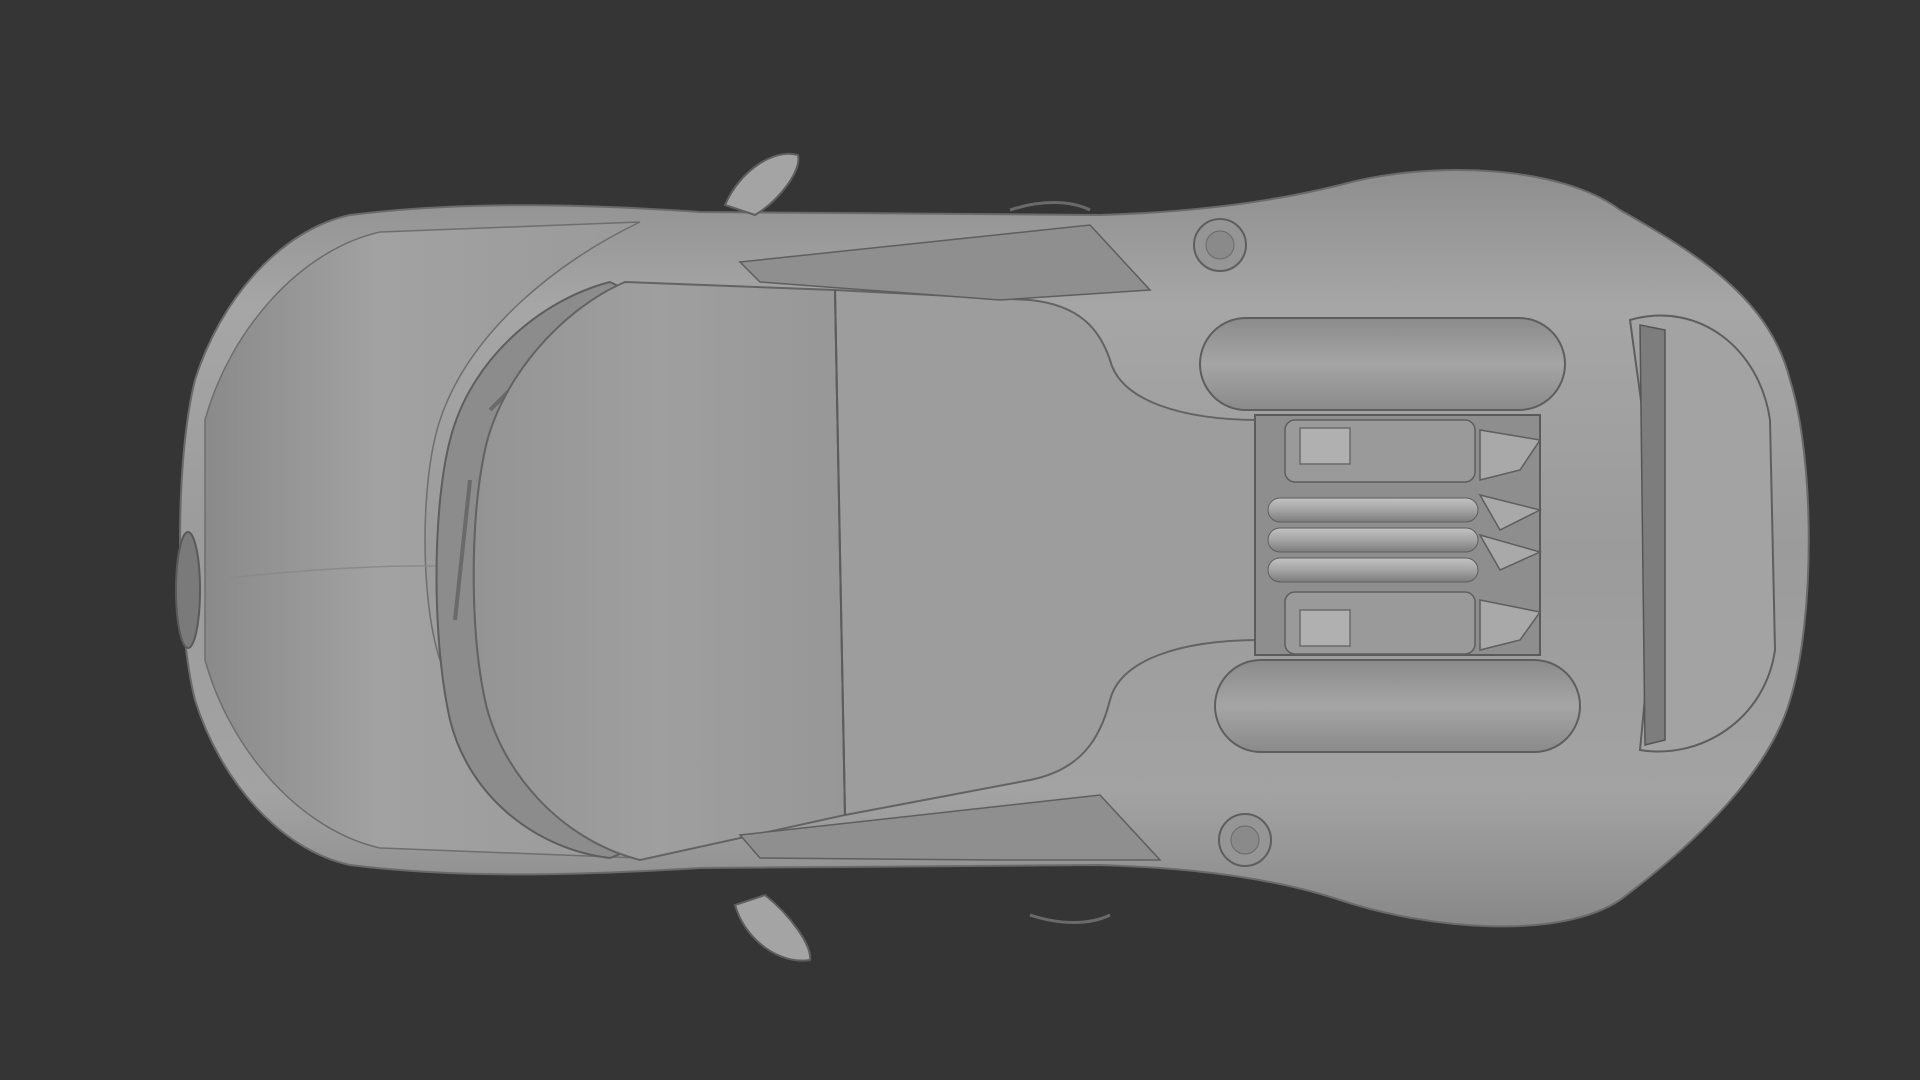 This screenshot has width=1920, height=1080. What do you see at coordinates (1397, 706) in the screenshot?
I see `air-intake-right` at bounding box center [1397, 706].